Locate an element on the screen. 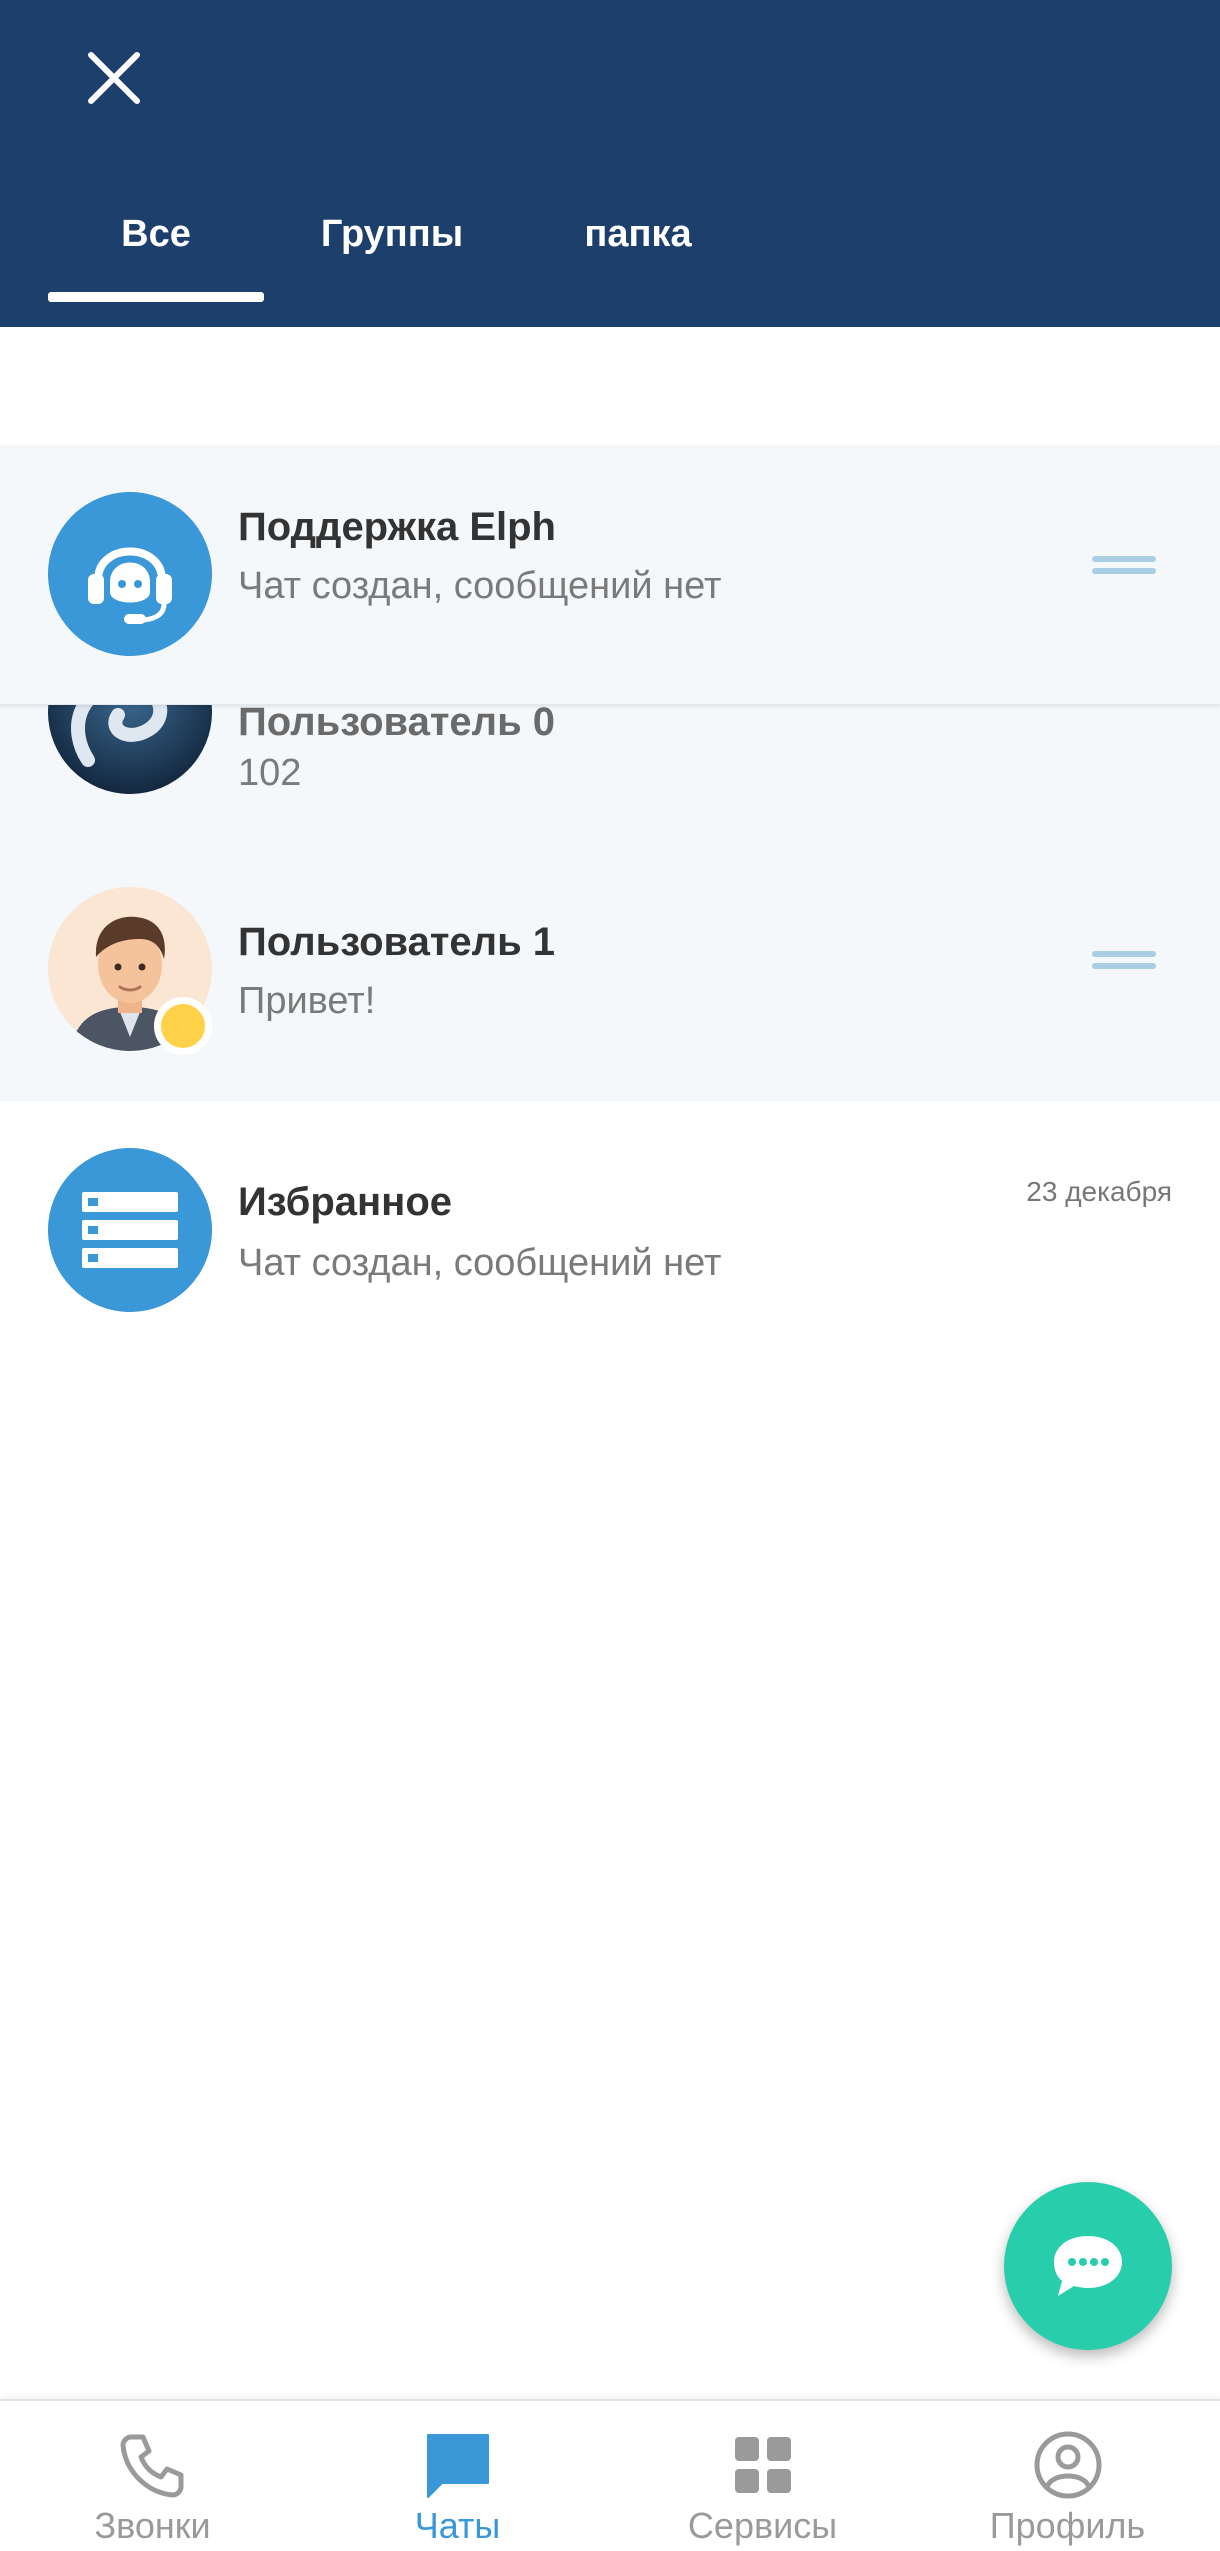 This screenshot has height=2551, width=1220. chat-preview: 102 is located at coordinates (270, 773).